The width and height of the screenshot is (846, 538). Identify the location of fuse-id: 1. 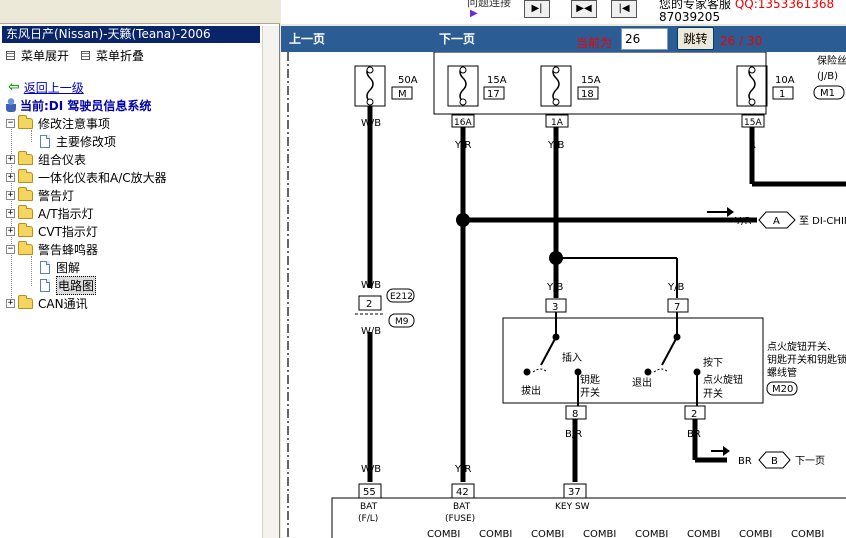
(782, 94).